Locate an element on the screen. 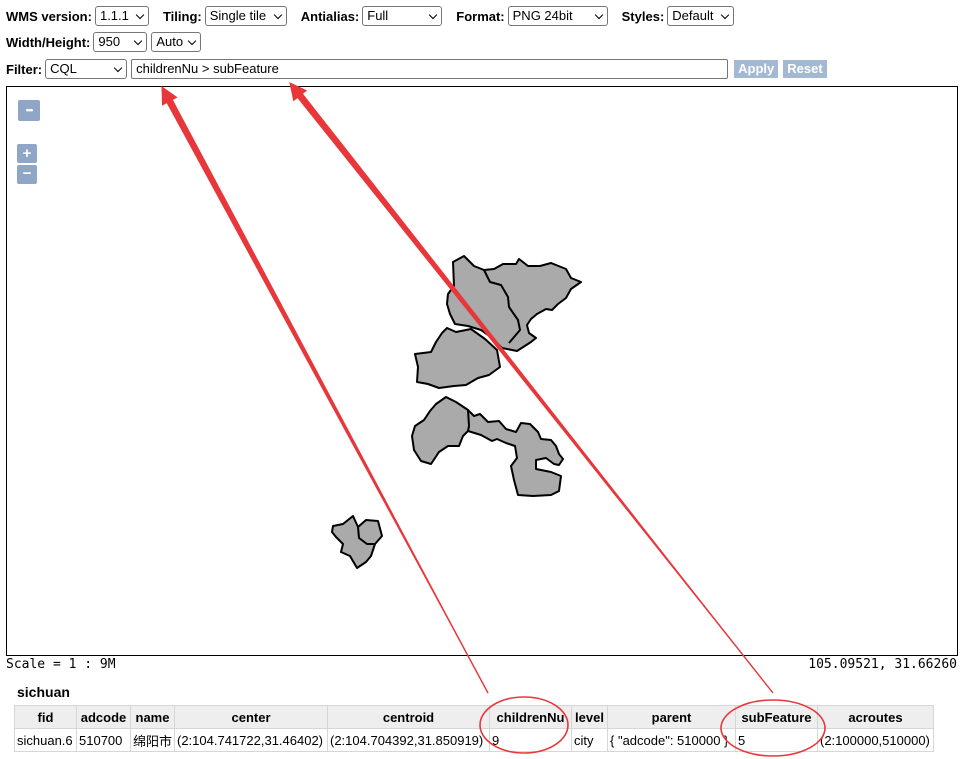 This screenshot has height=759, width=967. column-header-level: level is located at coordinates (589, 717).